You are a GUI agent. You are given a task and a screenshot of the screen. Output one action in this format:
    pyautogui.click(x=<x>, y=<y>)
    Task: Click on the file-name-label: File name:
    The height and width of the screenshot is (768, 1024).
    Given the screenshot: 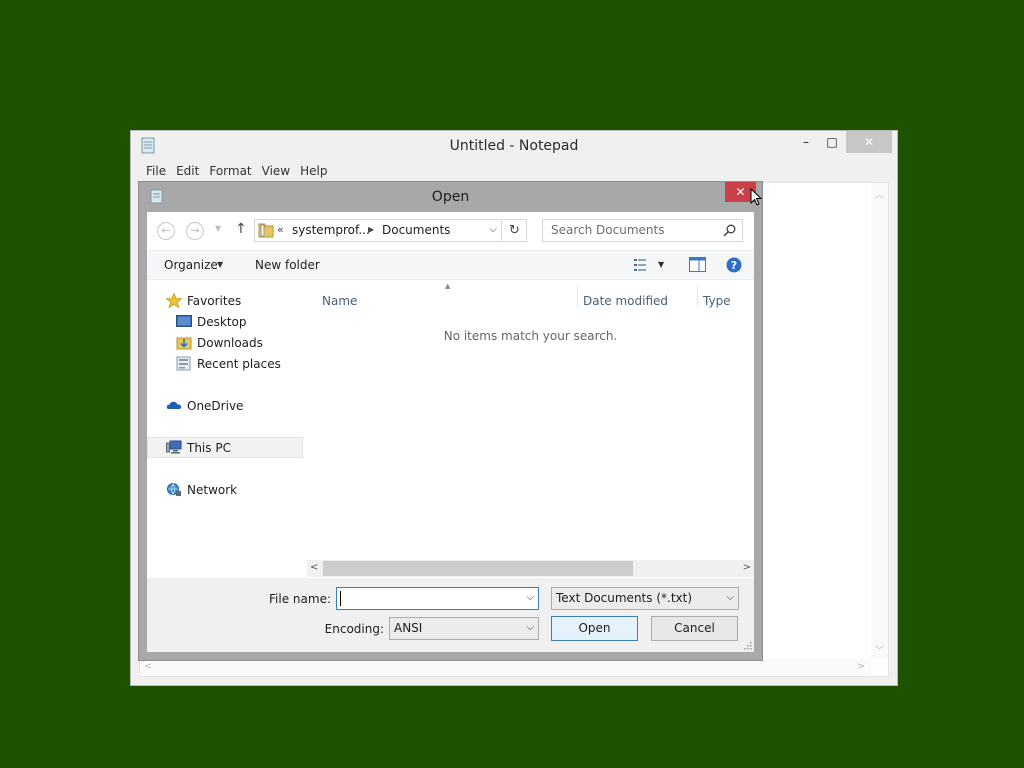 What is the action you would take?
    pyautogui.click(x=300, y=599)
    